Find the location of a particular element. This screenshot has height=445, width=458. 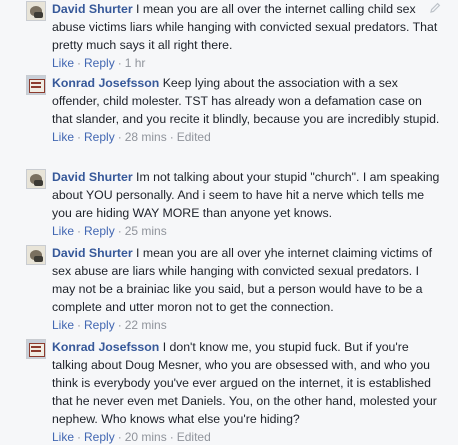

comment-timestamp: 22 mins is located at coordinates (146, 325).